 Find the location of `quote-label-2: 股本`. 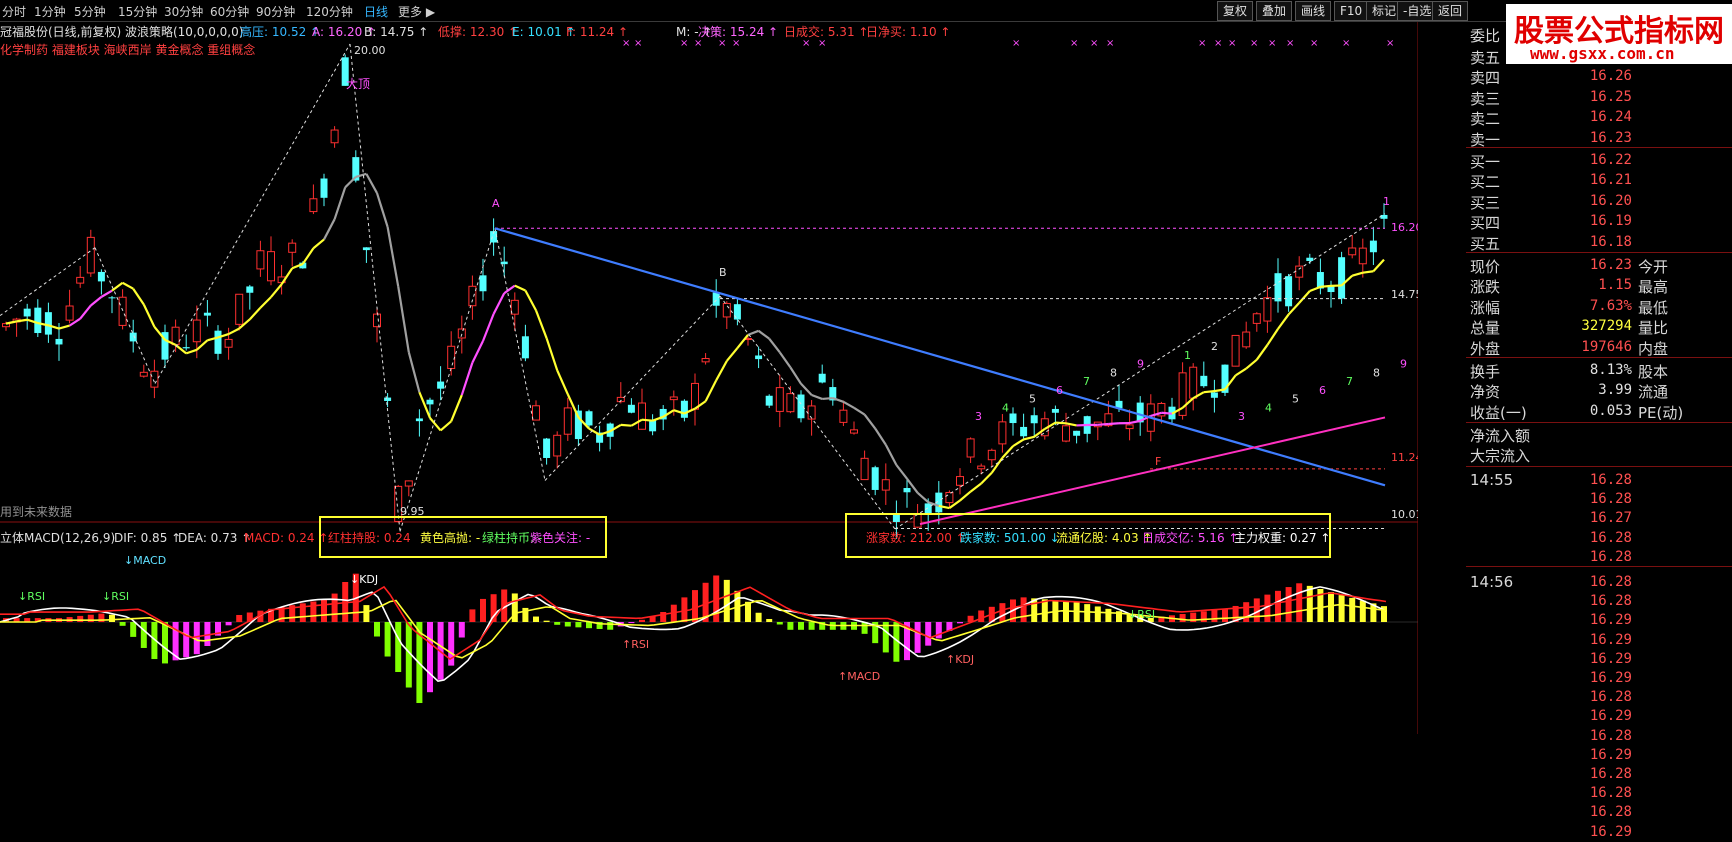

quote-label-2: 股本 is located at coordinates (1653, 371).